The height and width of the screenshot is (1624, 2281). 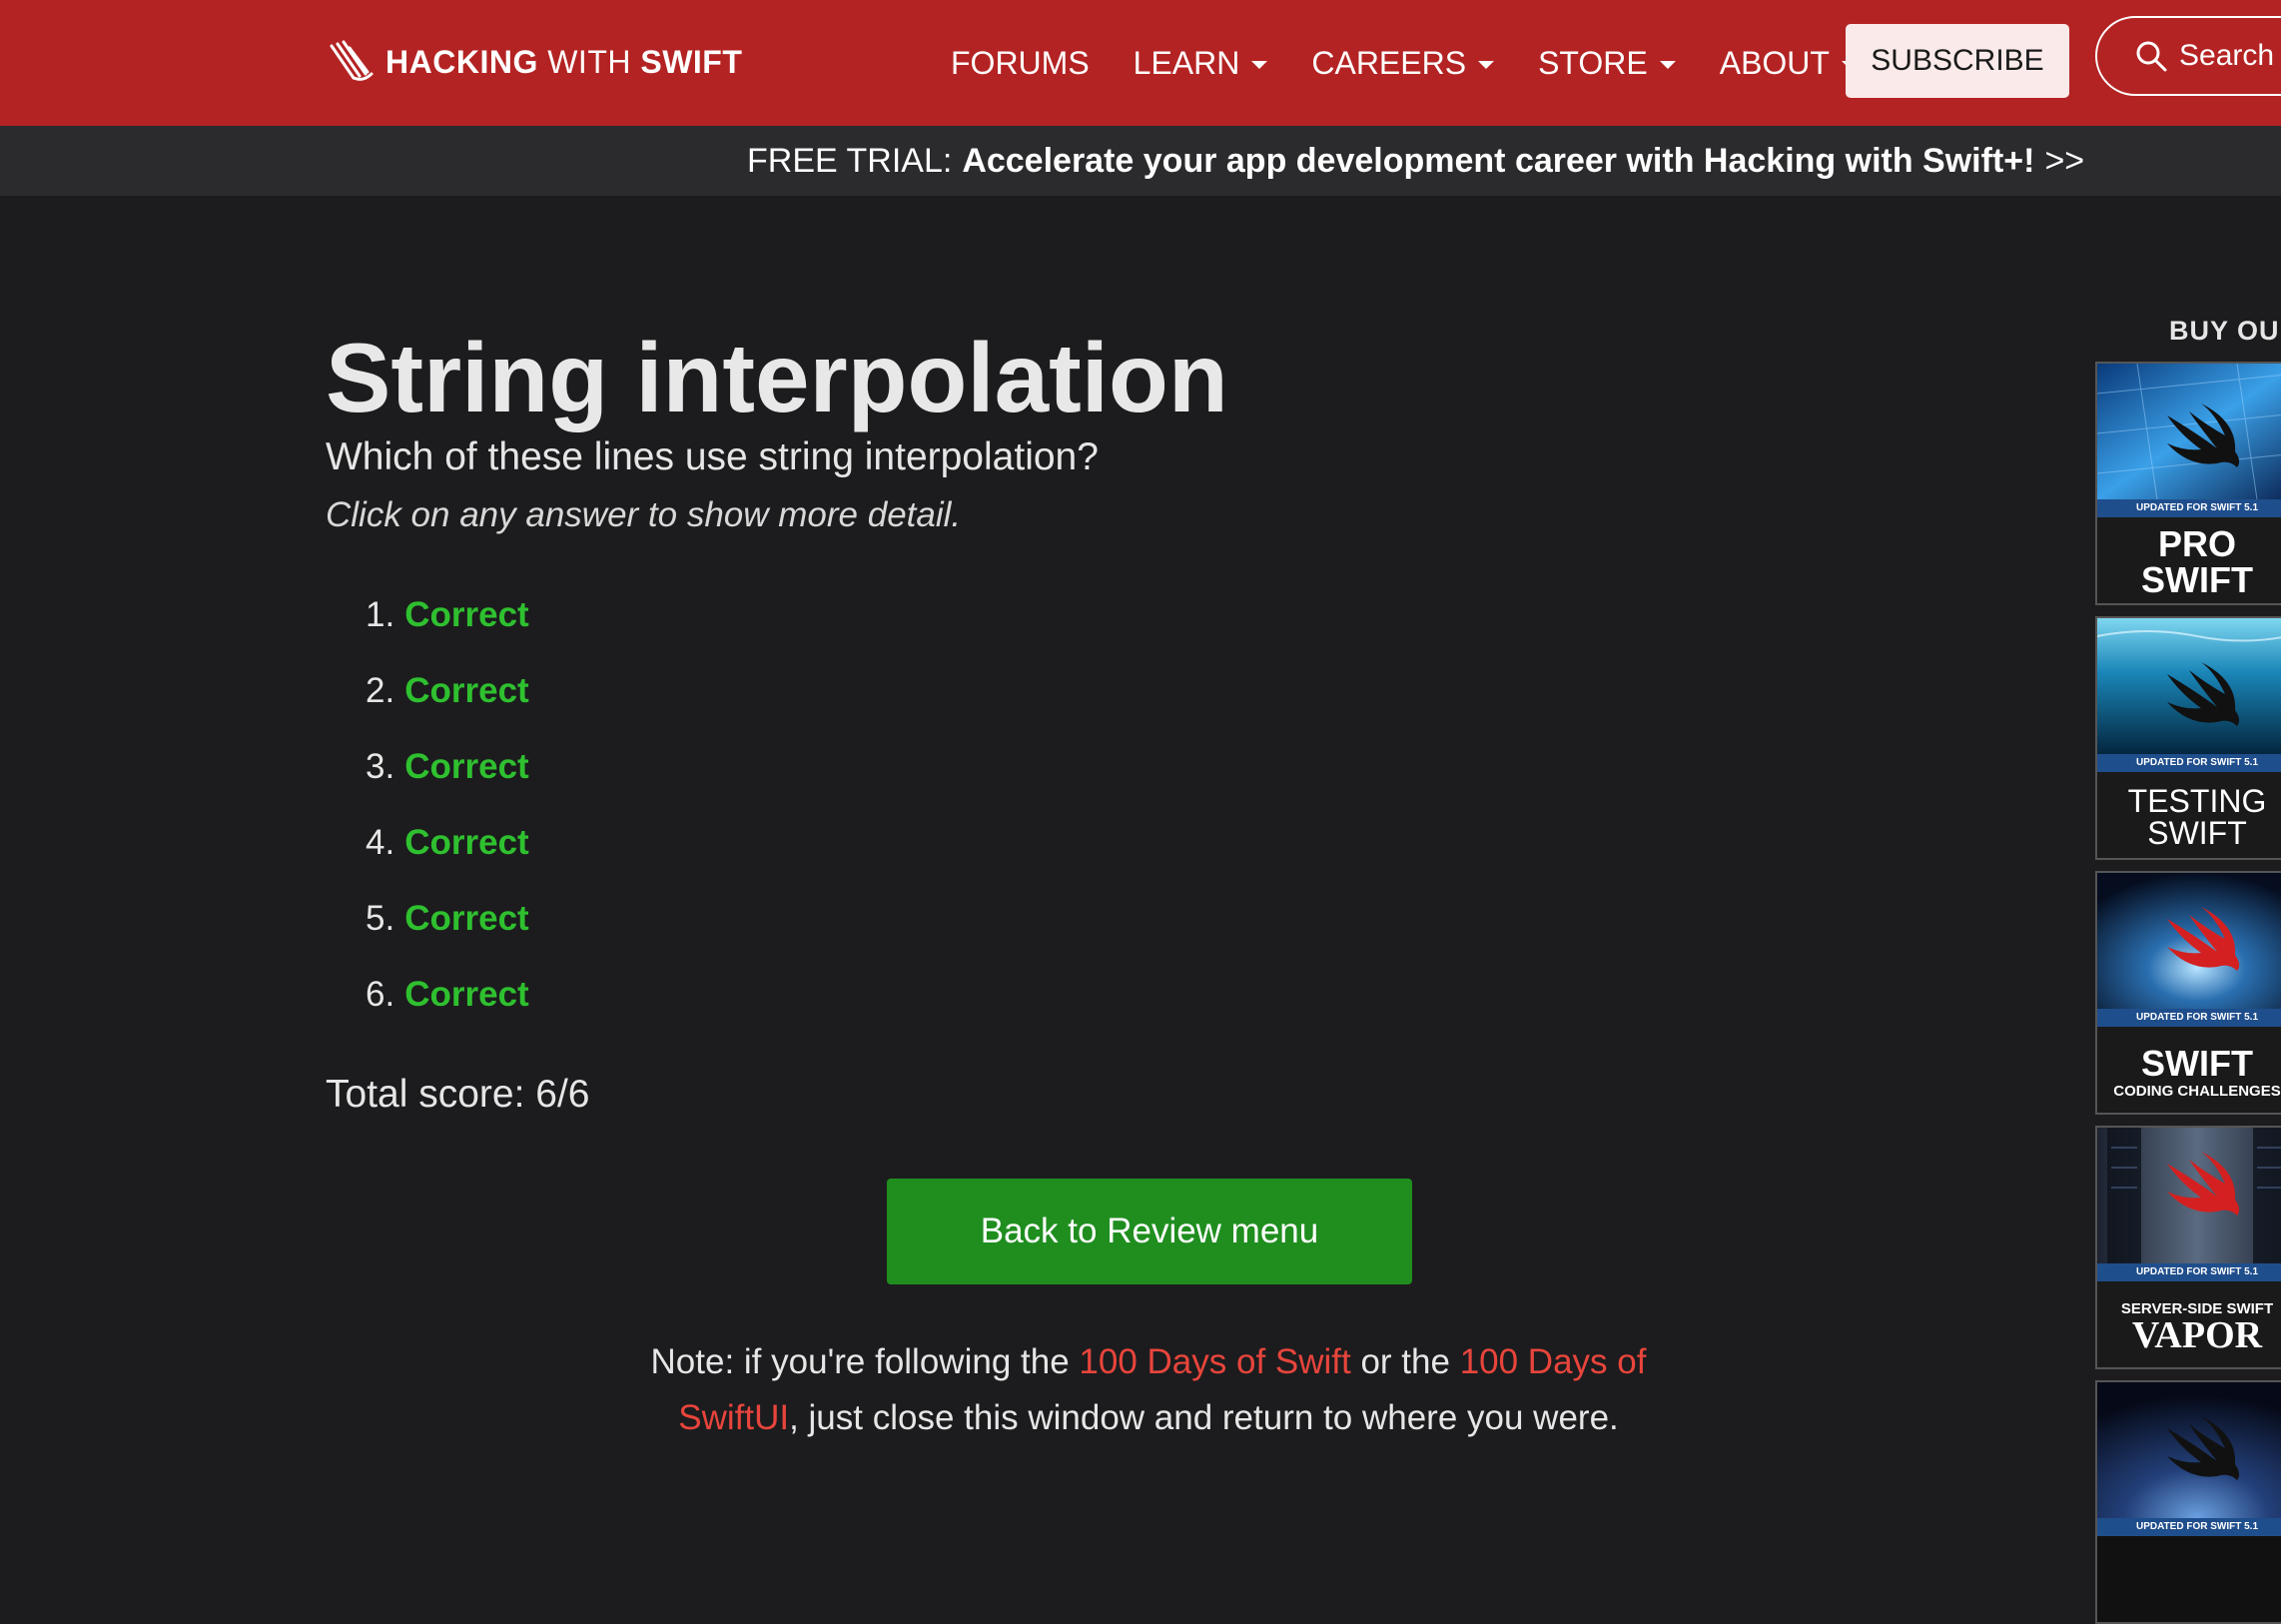 I want to click on note-middle: or the, so click(x=1405, y=1362).